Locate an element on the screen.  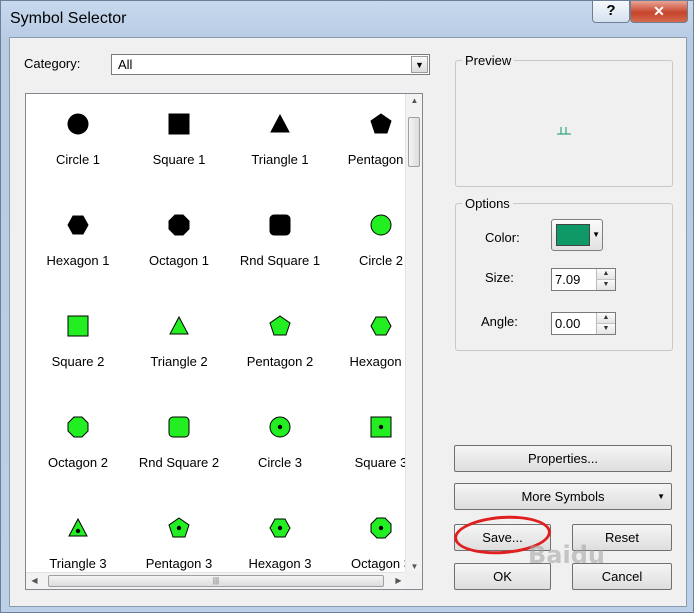
category-label: Category: is located at coordinates (52, 63).